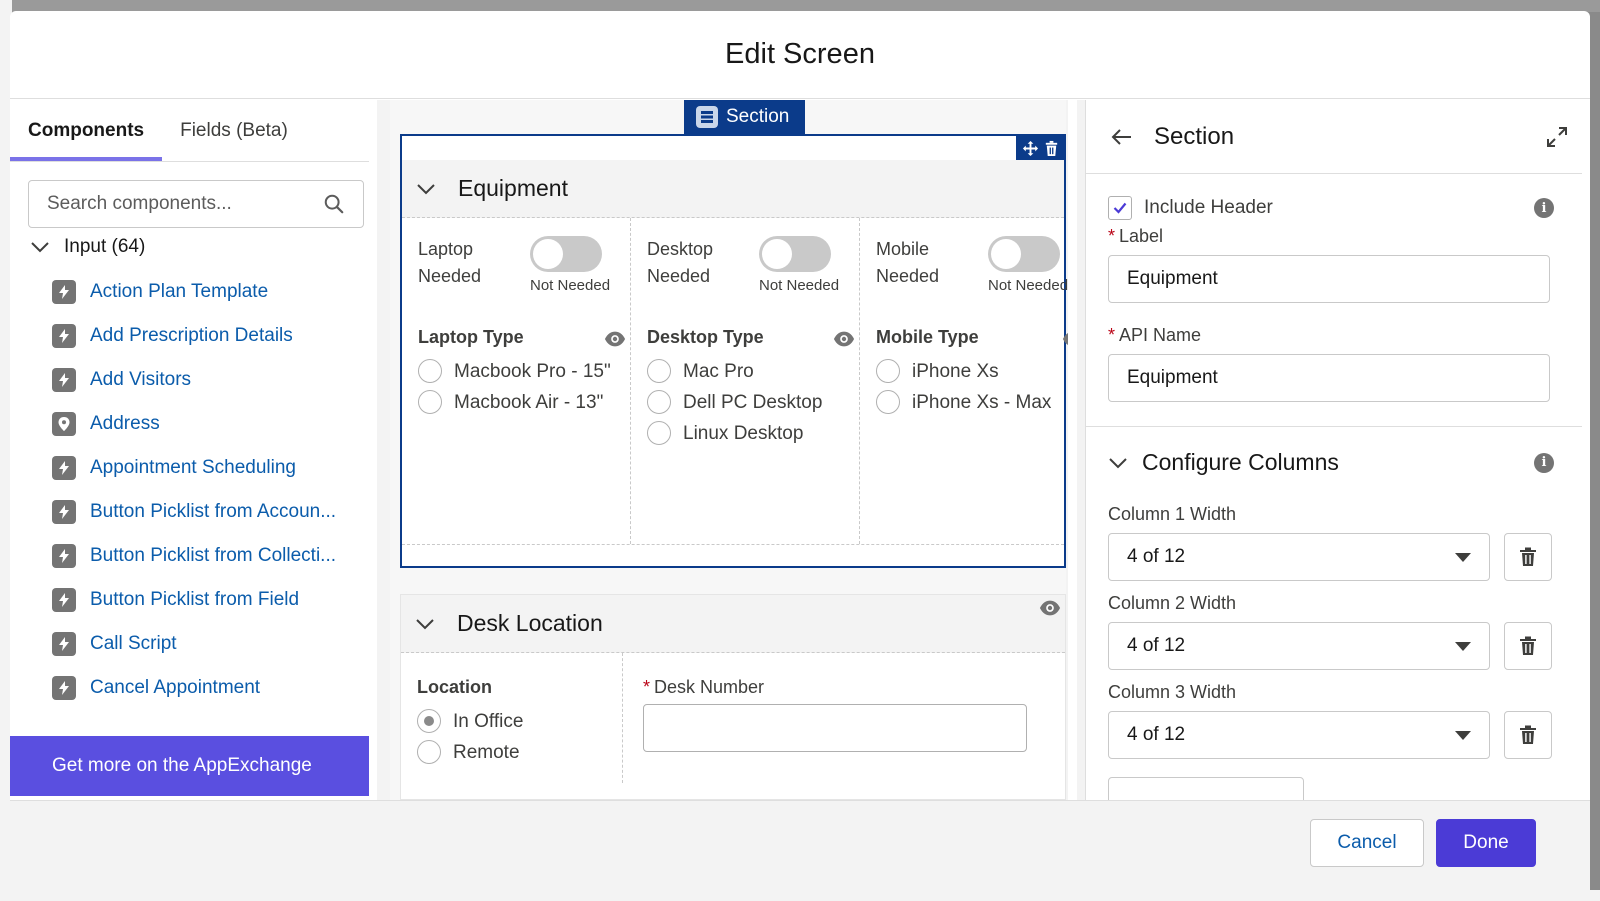  What do you see at coordinates (733, 624) in the screenshot?
I see `section-header: Desk Location` at bounding box center [733, 624].